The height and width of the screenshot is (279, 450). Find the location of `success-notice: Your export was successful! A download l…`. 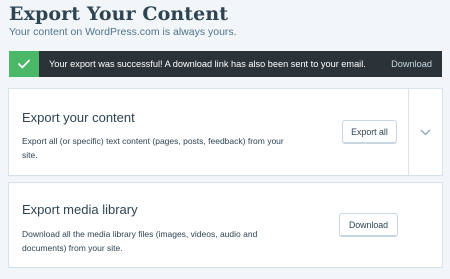

success-notice: Your export was successful! A download l… is located at coordinates (225, 64).